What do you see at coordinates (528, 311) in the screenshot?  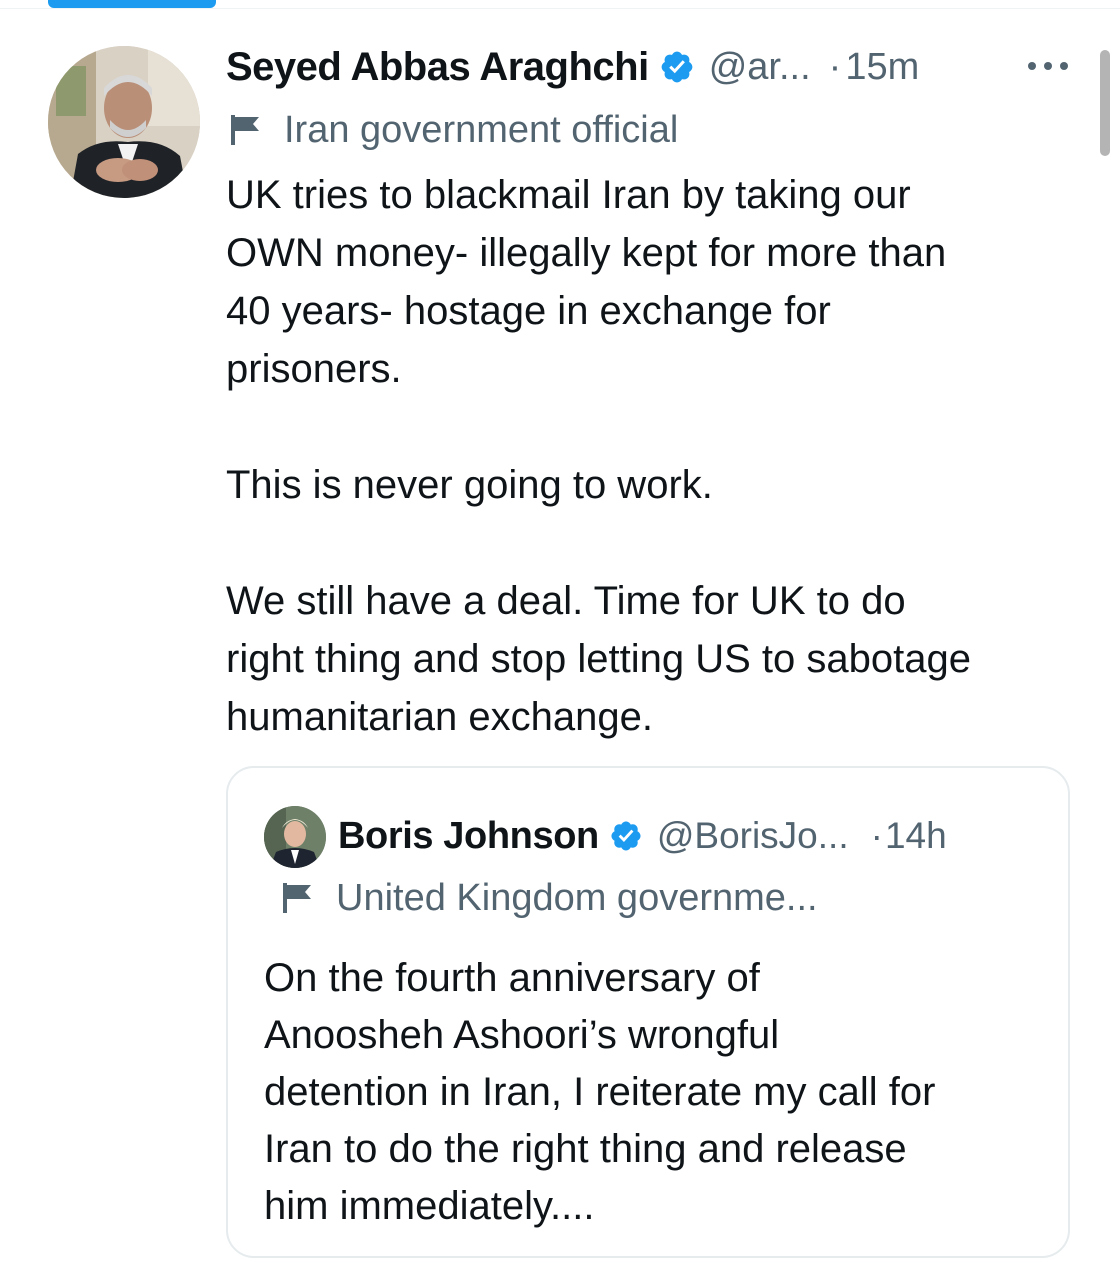 I see `tweet-line: 40 years- hostage in exchange for` at bounding box center [528, 311].